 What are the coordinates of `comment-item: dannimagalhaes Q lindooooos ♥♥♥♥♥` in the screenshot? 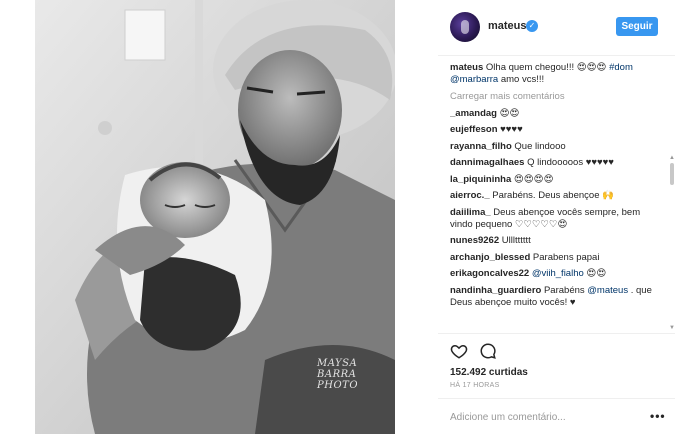 It's located at (557, 163).